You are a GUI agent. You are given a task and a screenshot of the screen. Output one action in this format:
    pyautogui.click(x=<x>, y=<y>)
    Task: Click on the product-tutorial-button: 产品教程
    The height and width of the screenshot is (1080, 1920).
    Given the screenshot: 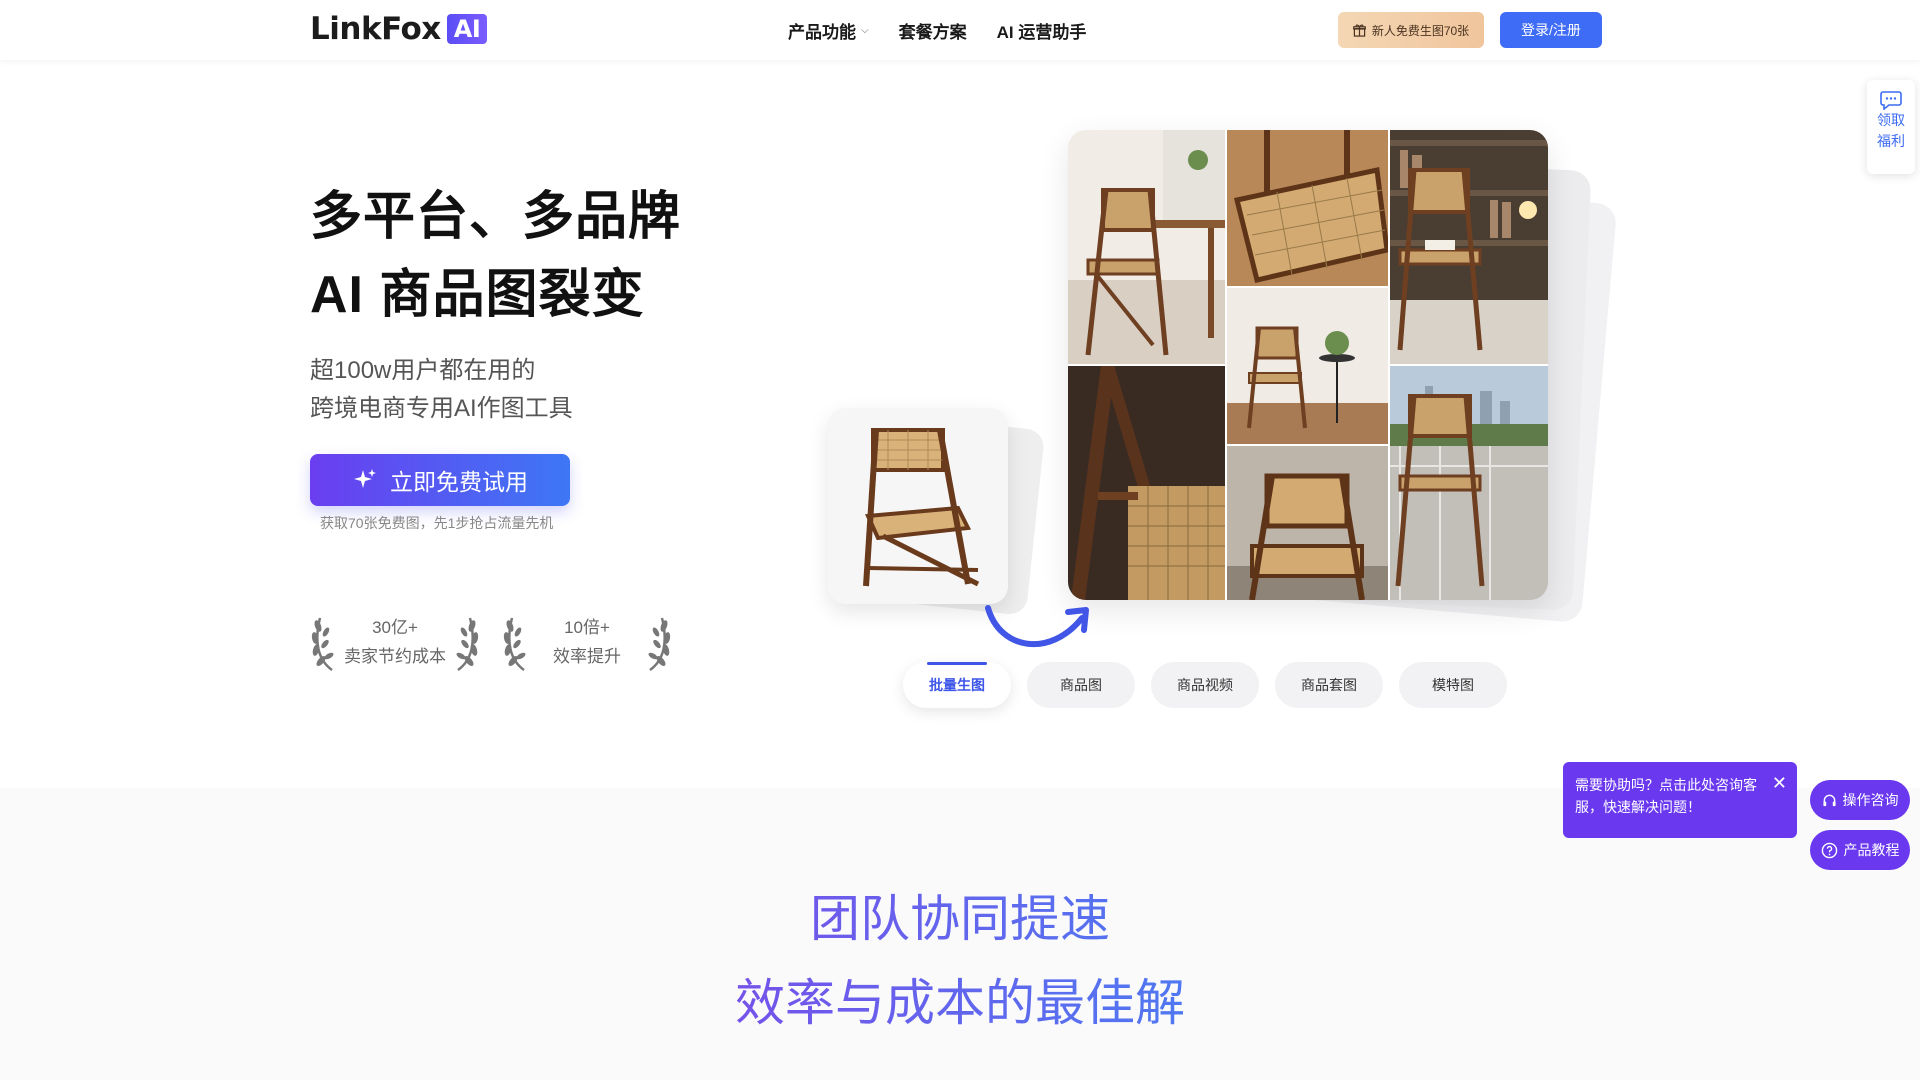 What is the action you would take?
    pyautogui.click(x=1860, y=850)
    